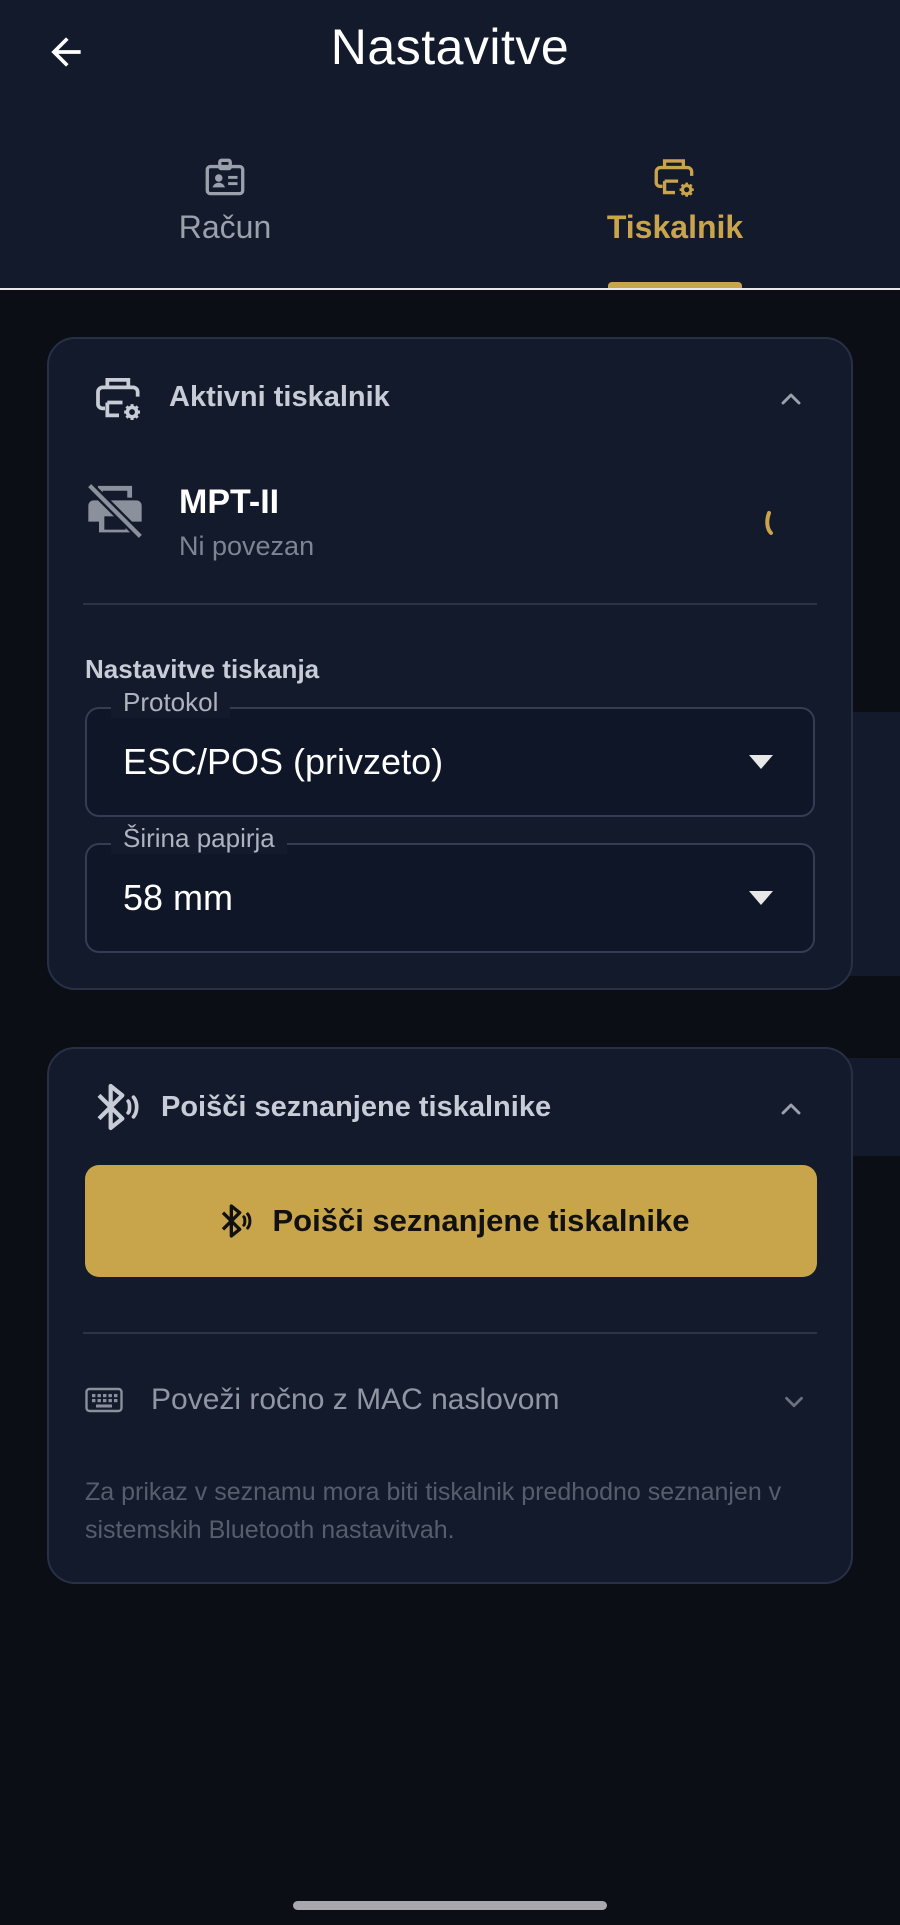 The image size is (900, 1925). What do you see at coordinates (115, 511) in the screenshot?
I see `printer-disconnected-icon` at bounding box center [115, 511].